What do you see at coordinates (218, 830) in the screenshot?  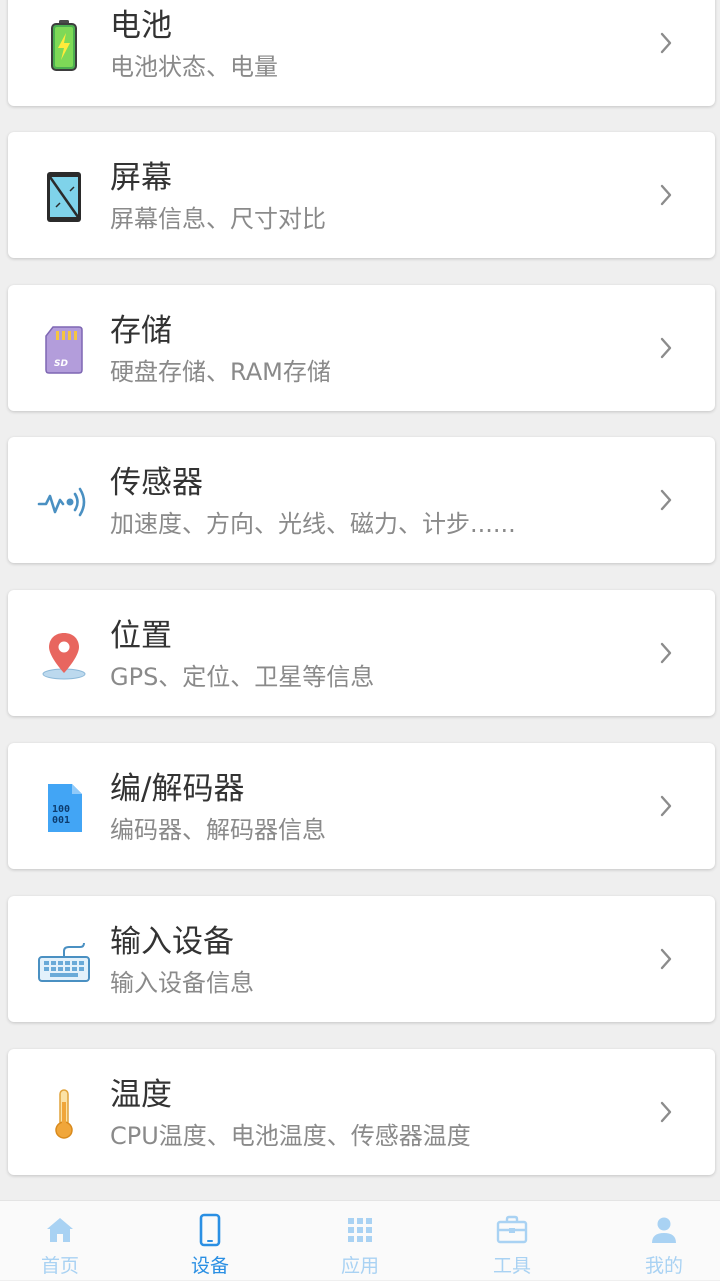 I see `item-subtitle: 编码器、解码器信息` at bounding box center [218, 830].